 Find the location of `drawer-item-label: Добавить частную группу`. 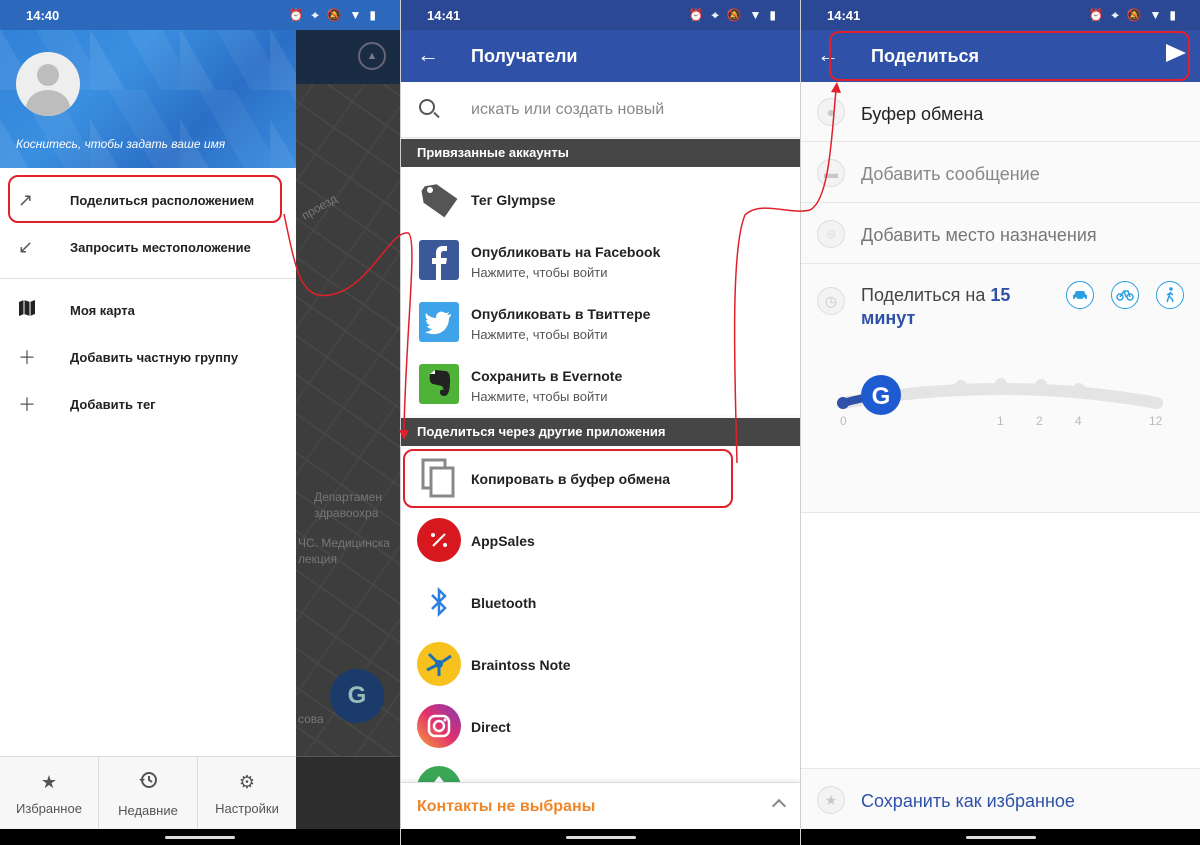

drawer-item-label: Добавить частную группу is located at coordinates (154, 357).